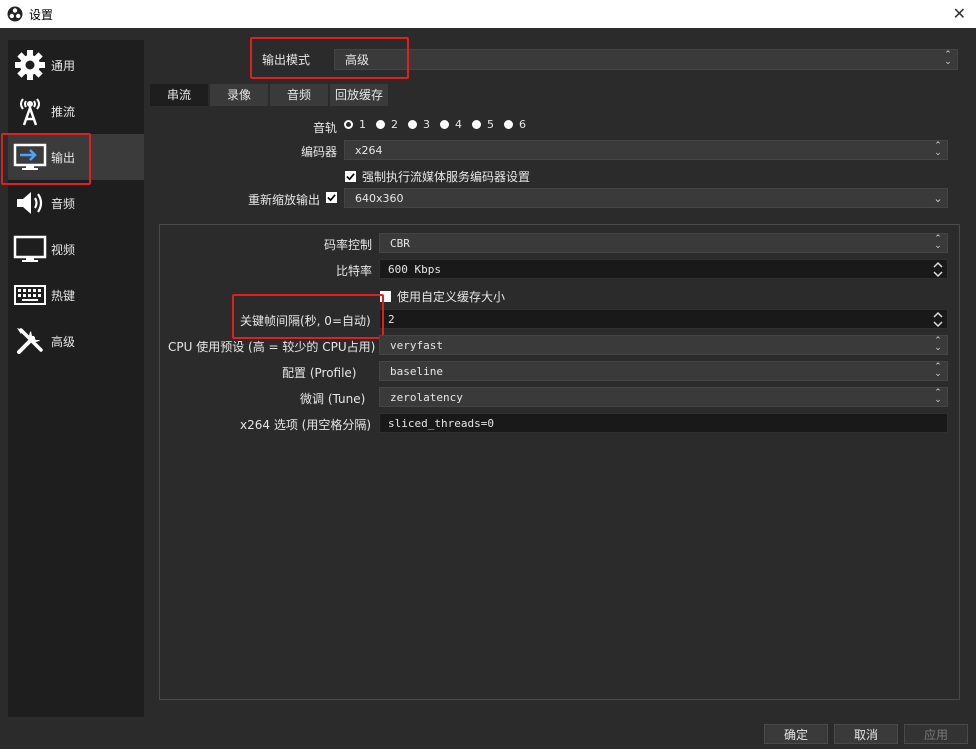 This screenshot has height=749, width=976. I want to click on title-bar: 设置 ✕, so click(488, 14).